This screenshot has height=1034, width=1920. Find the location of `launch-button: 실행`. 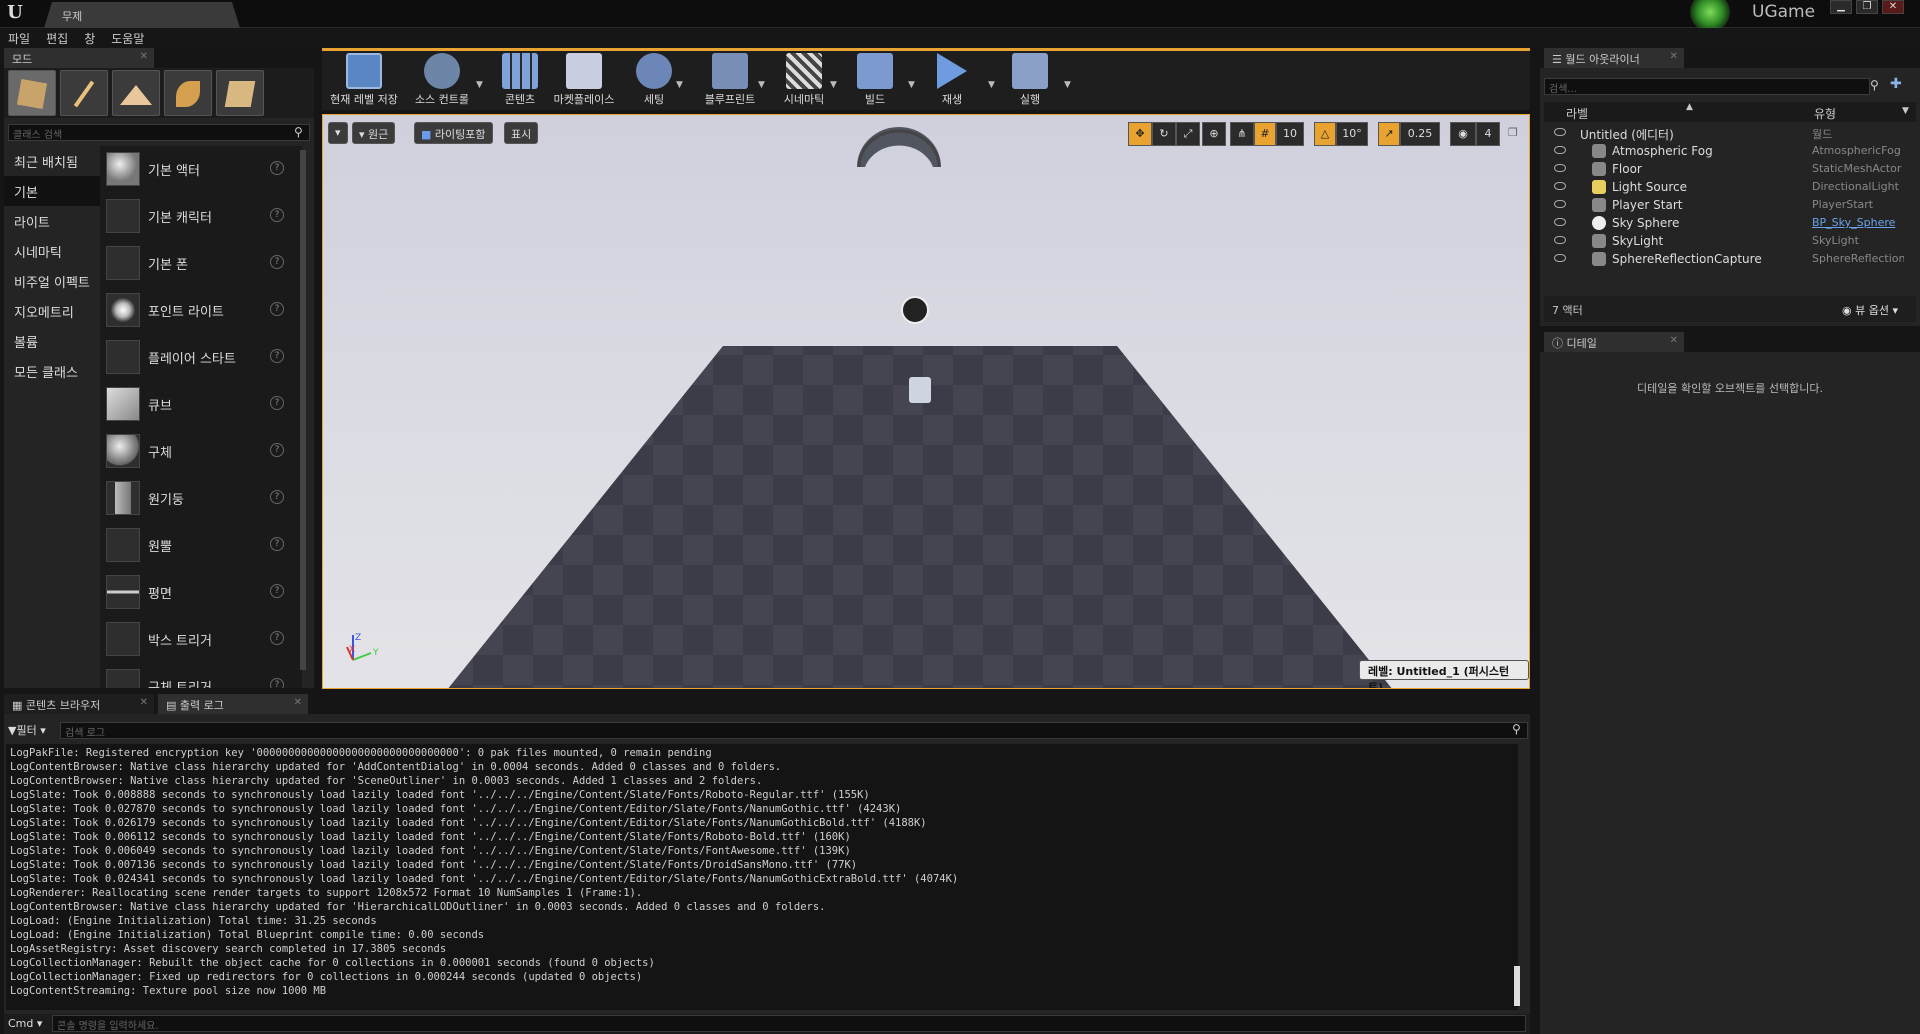

launch-button: 실행 is located at coordinates (1030, 79).